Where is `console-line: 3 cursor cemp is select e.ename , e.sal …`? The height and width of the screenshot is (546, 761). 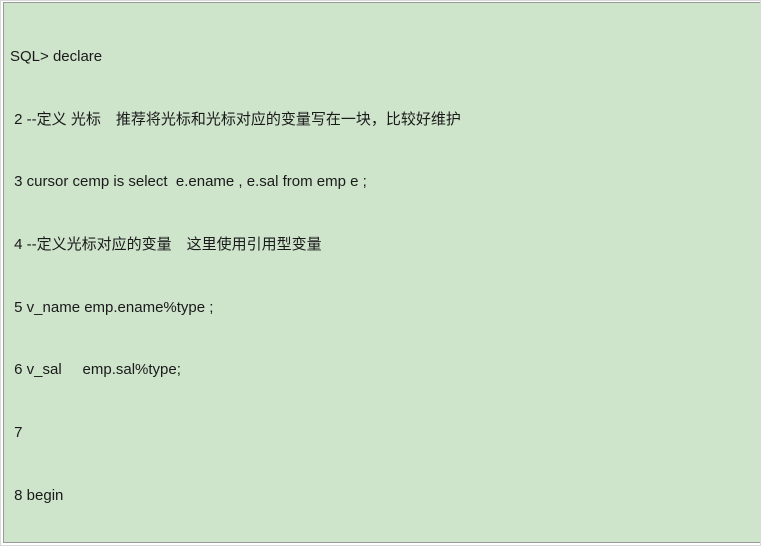 console-line: 3 cursor cemp is select e.ename , e.sal … is located at coordinates (188, 182).